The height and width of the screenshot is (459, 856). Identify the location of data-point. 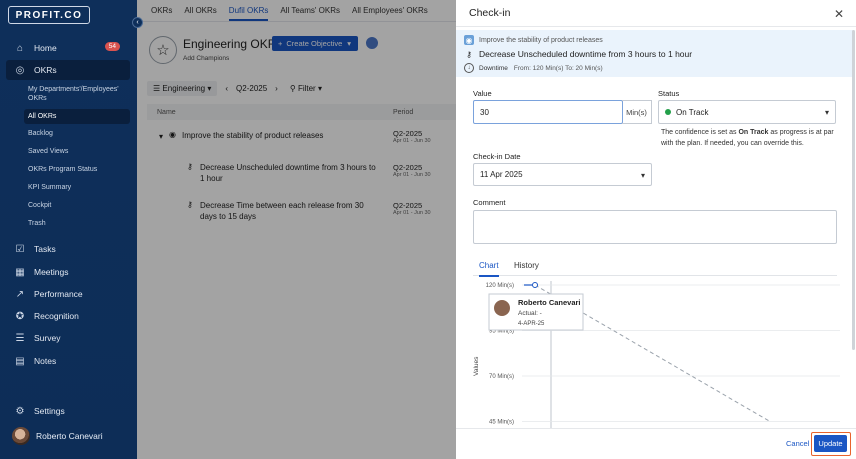
(535, 285).